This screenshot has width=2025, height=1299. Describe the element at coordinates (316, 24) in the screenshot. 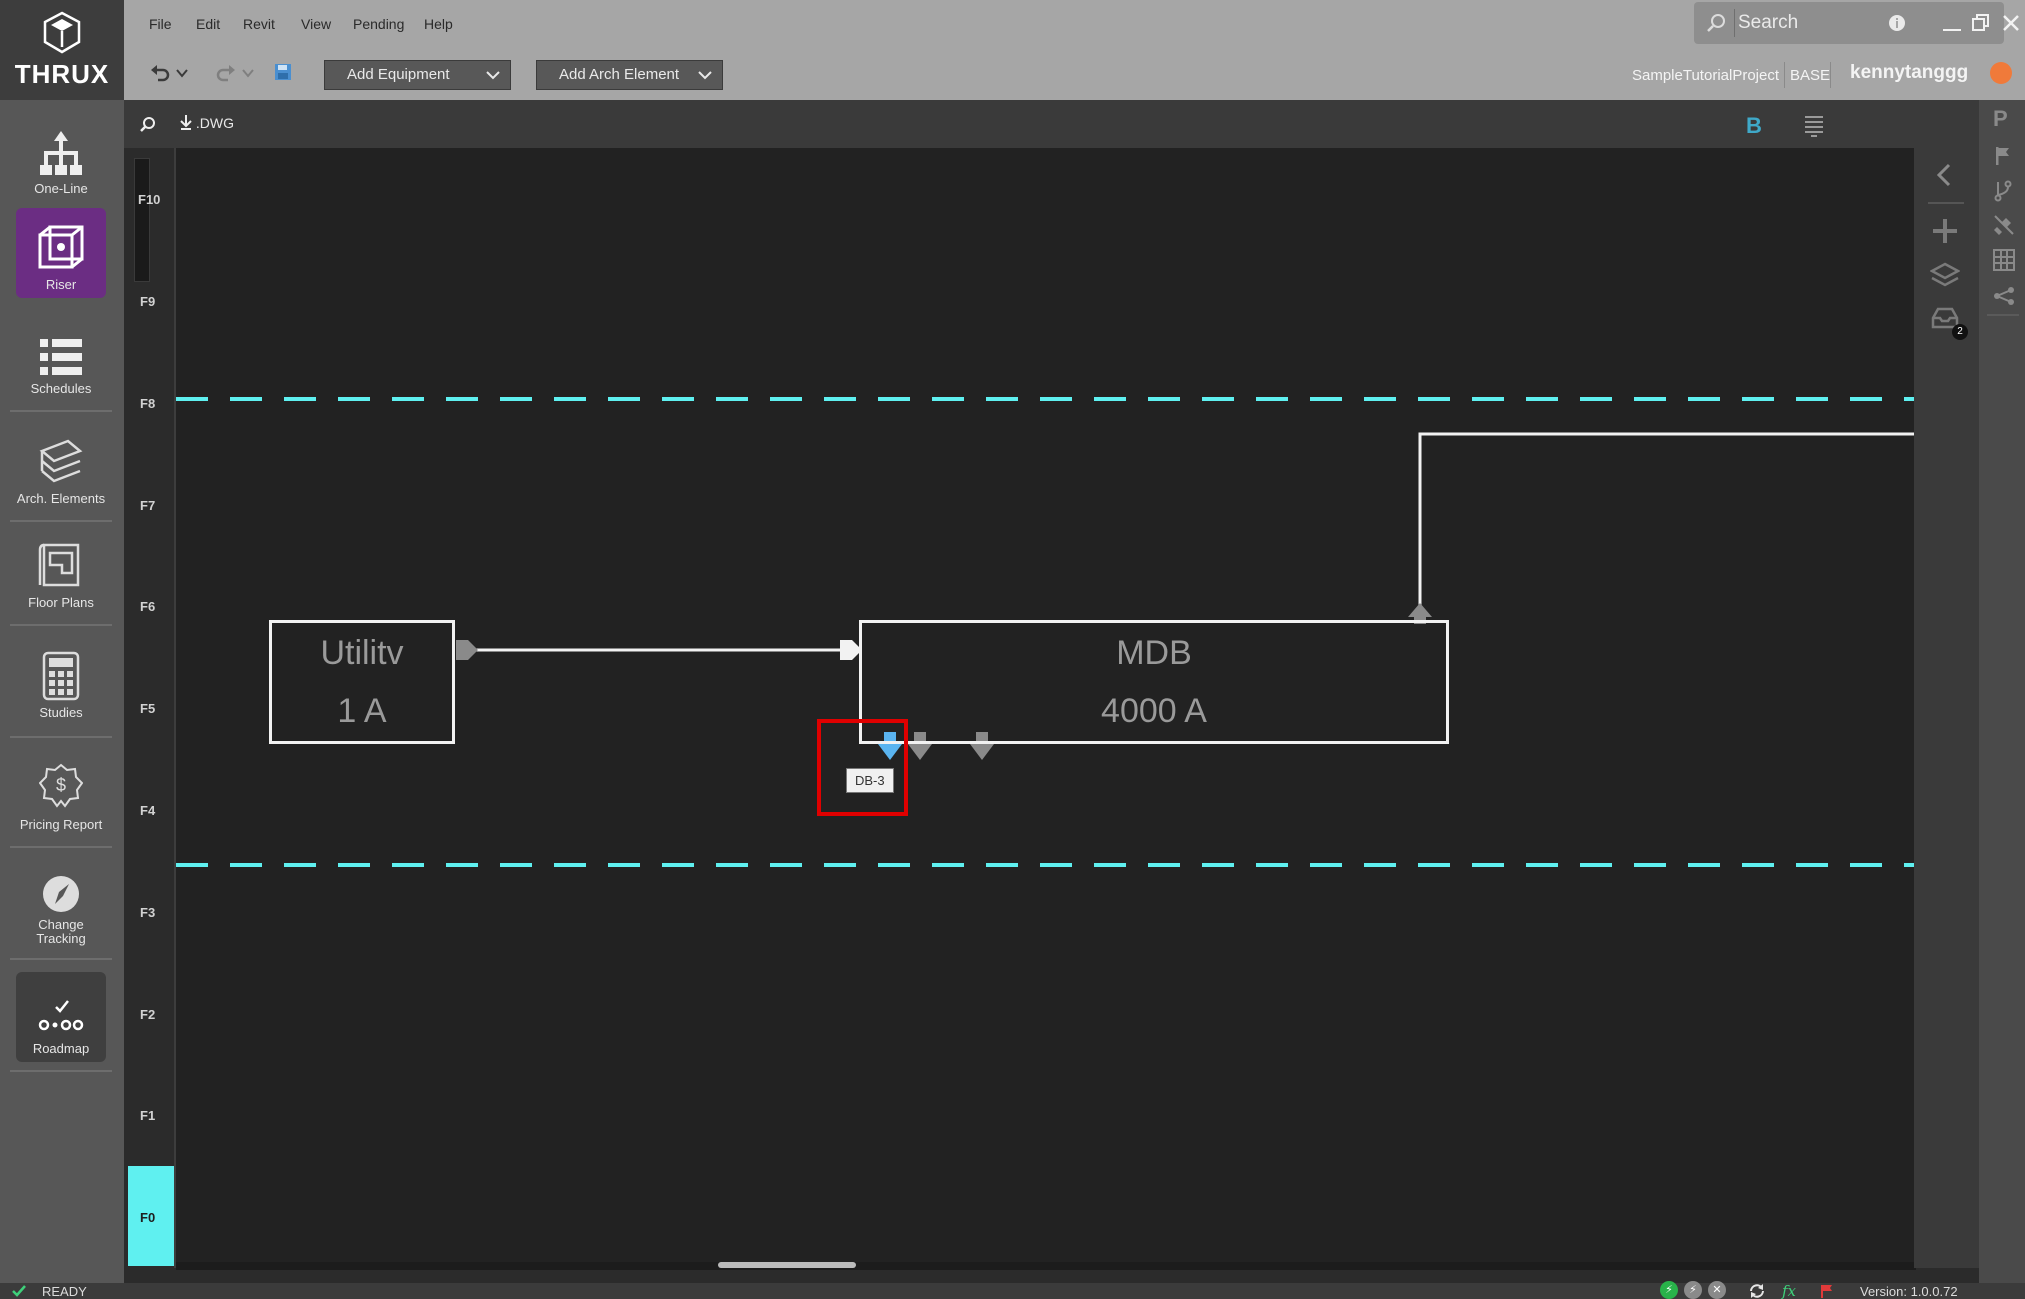

I see `menu-view: View` at that location.